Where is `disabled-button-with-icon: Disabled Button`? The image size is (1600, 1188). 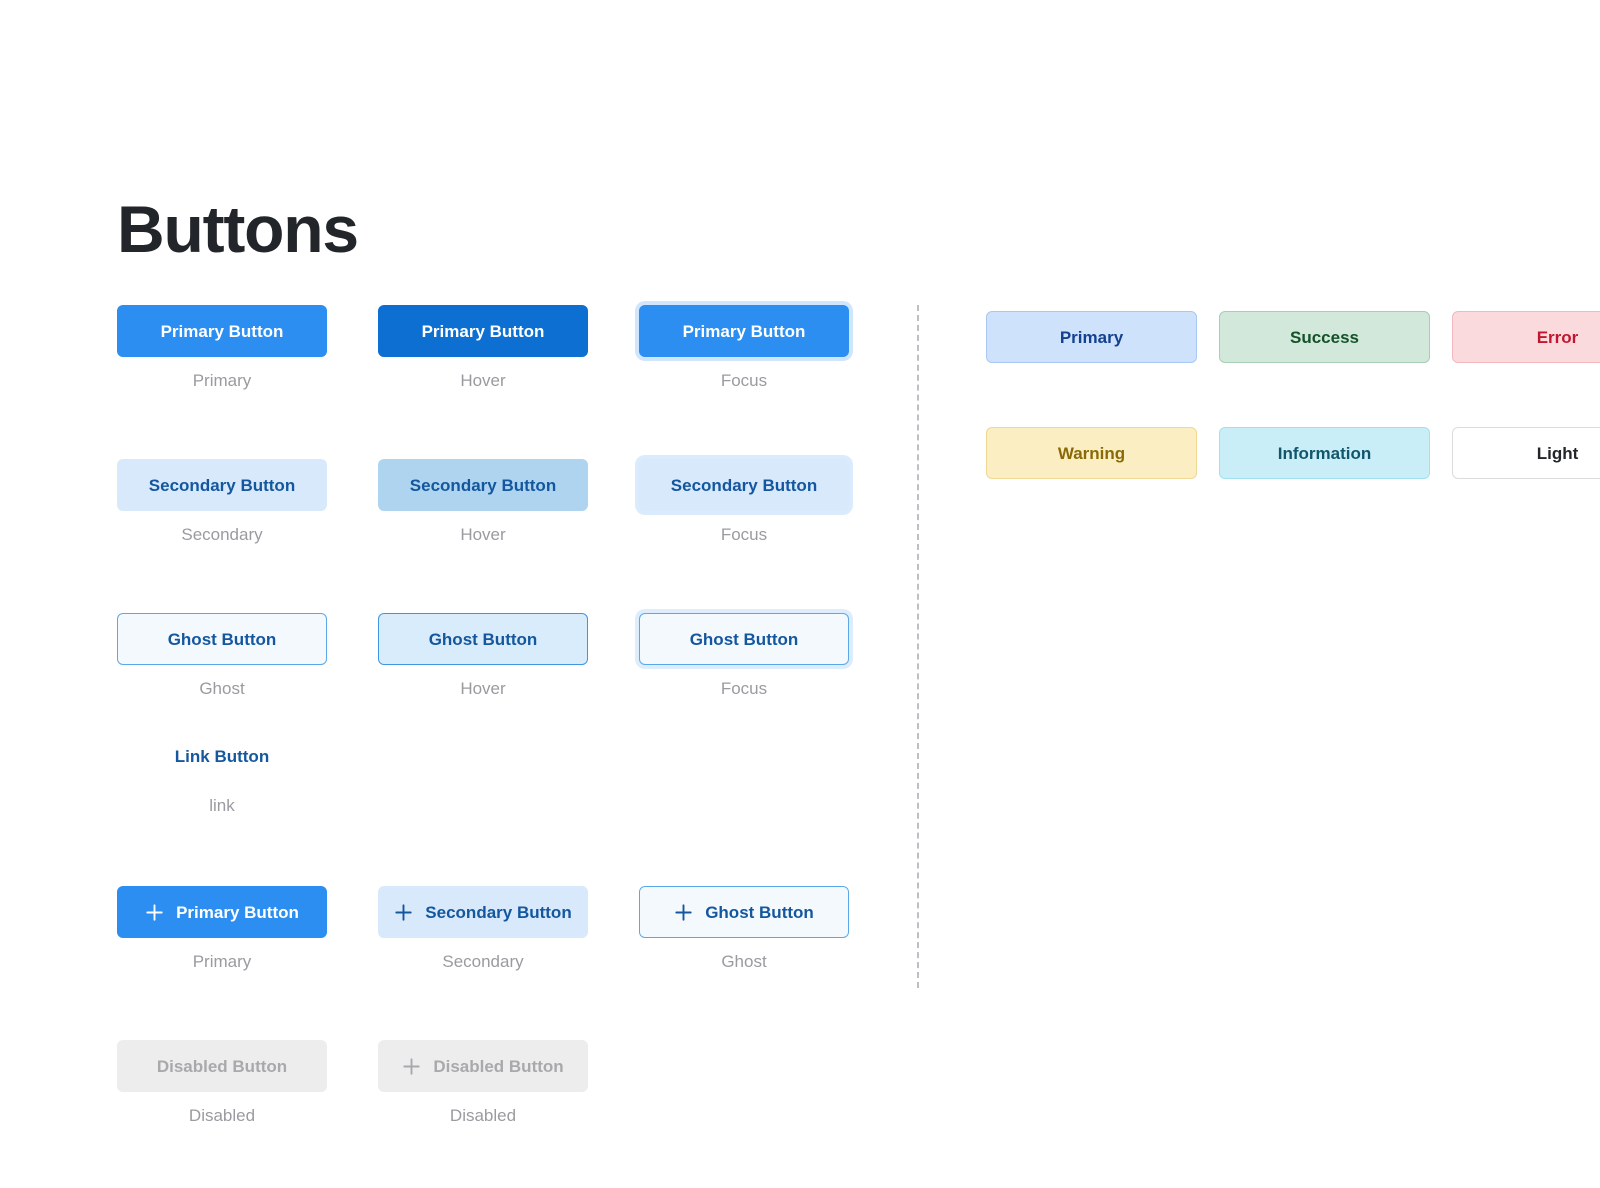 disabled-button-with-icon: Disabled Button is located at coordinates (483, 1066).